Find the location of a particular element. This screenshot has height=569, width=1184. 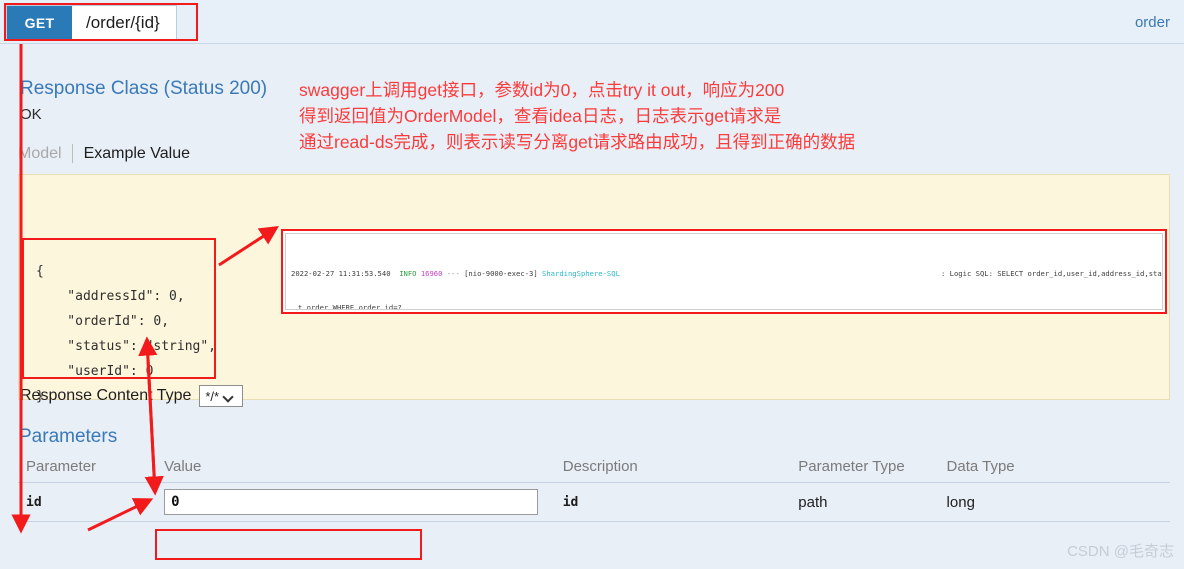

operation-header-bar: GET /order/{id} is located at coordinates (91, 23).